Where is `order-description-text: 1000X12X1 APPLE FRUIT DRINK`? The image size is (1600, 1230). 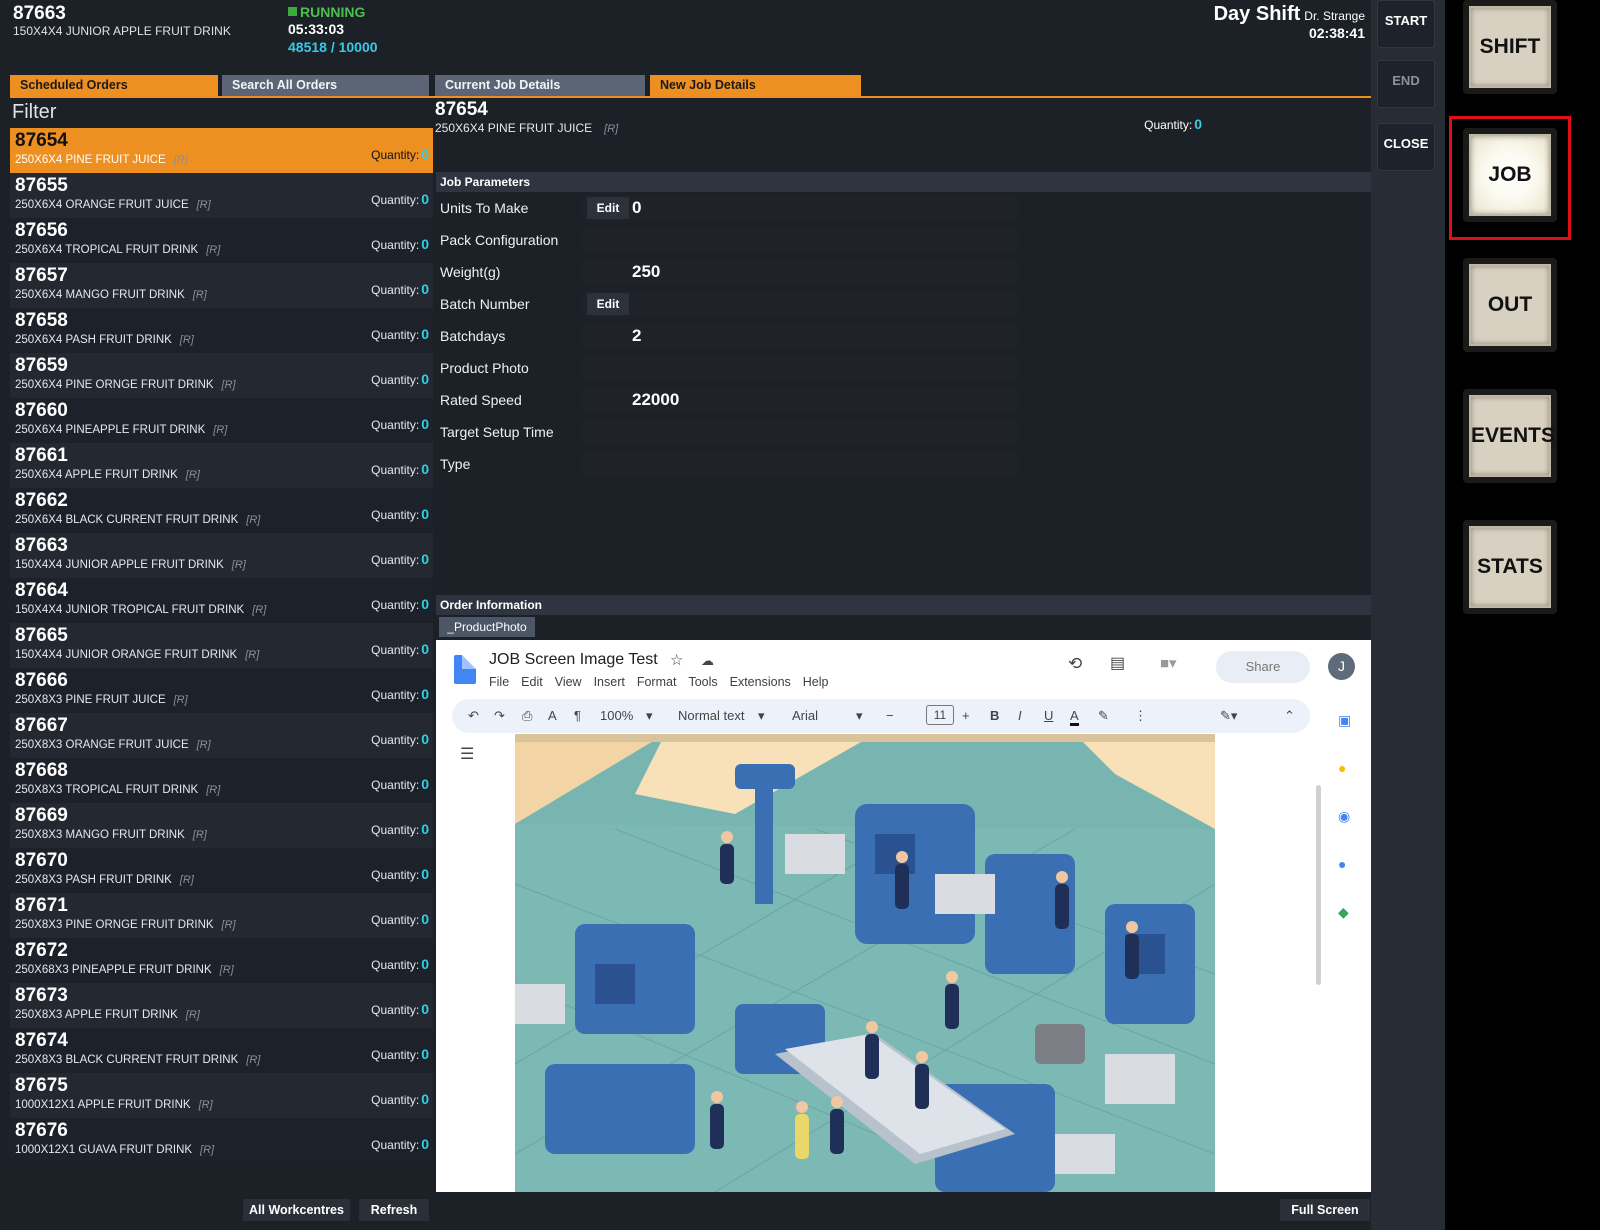 order-description-text: 1000X12X1 APPLE FRUIT DRINK is located at coordinates (103, 1105).